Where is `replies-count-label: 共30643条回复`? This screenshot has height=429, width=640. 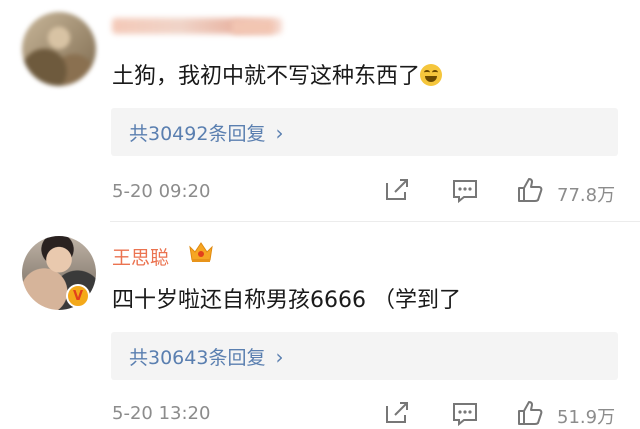 replies-count-label: 共30643条回复 is located at coordinates (197, 358).